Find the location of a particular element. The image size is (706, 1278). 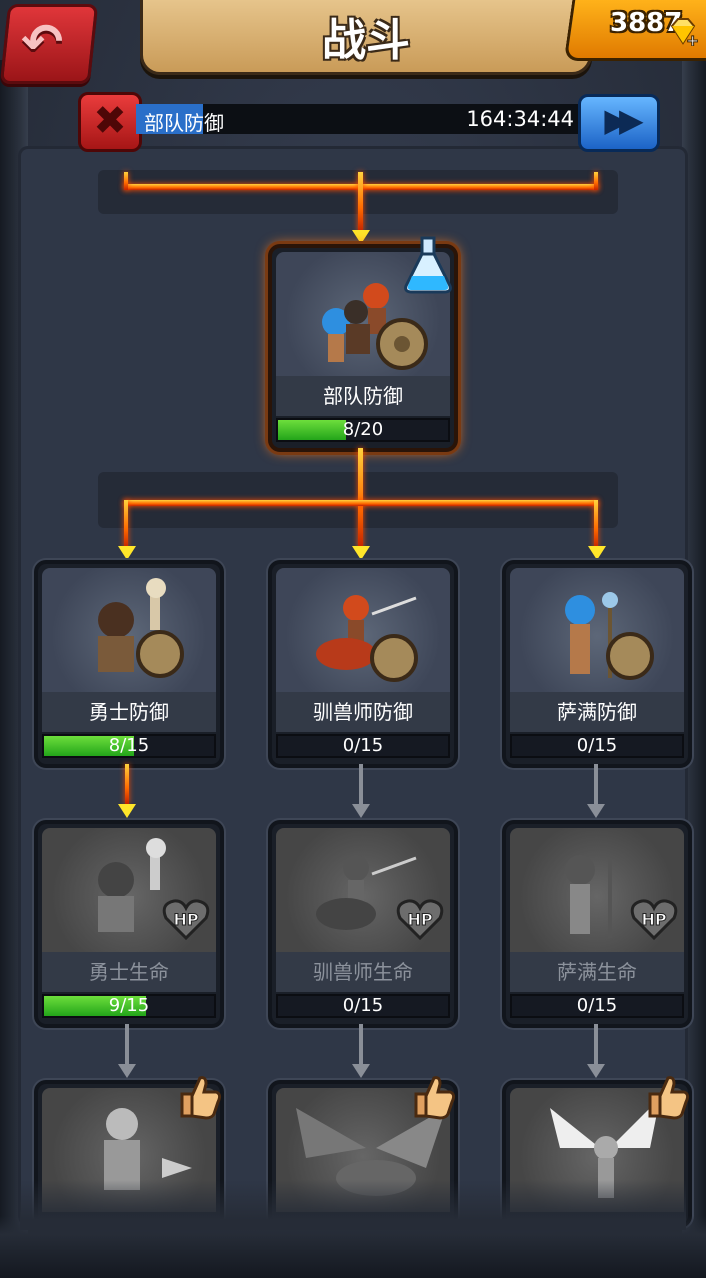

tech-card-progress: 8/20 is located at coordinates (363, 430).